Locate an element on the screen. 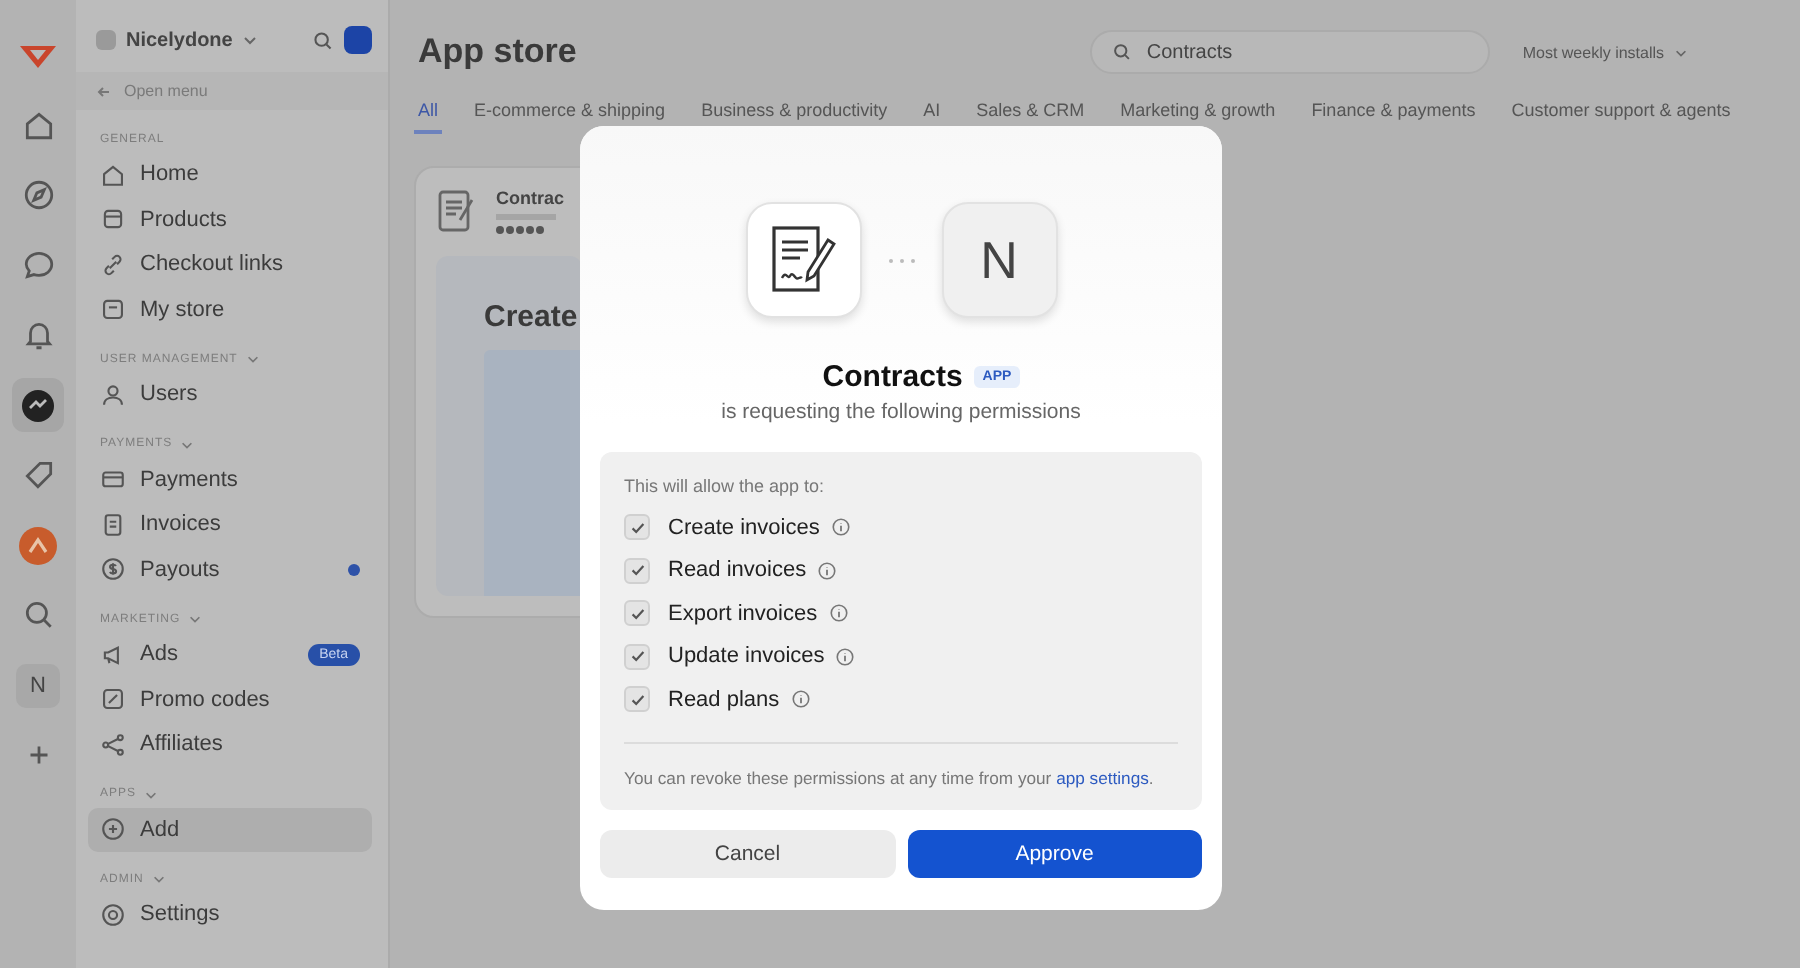  permission-label: Create invoices is located at coordinates (744, 527).